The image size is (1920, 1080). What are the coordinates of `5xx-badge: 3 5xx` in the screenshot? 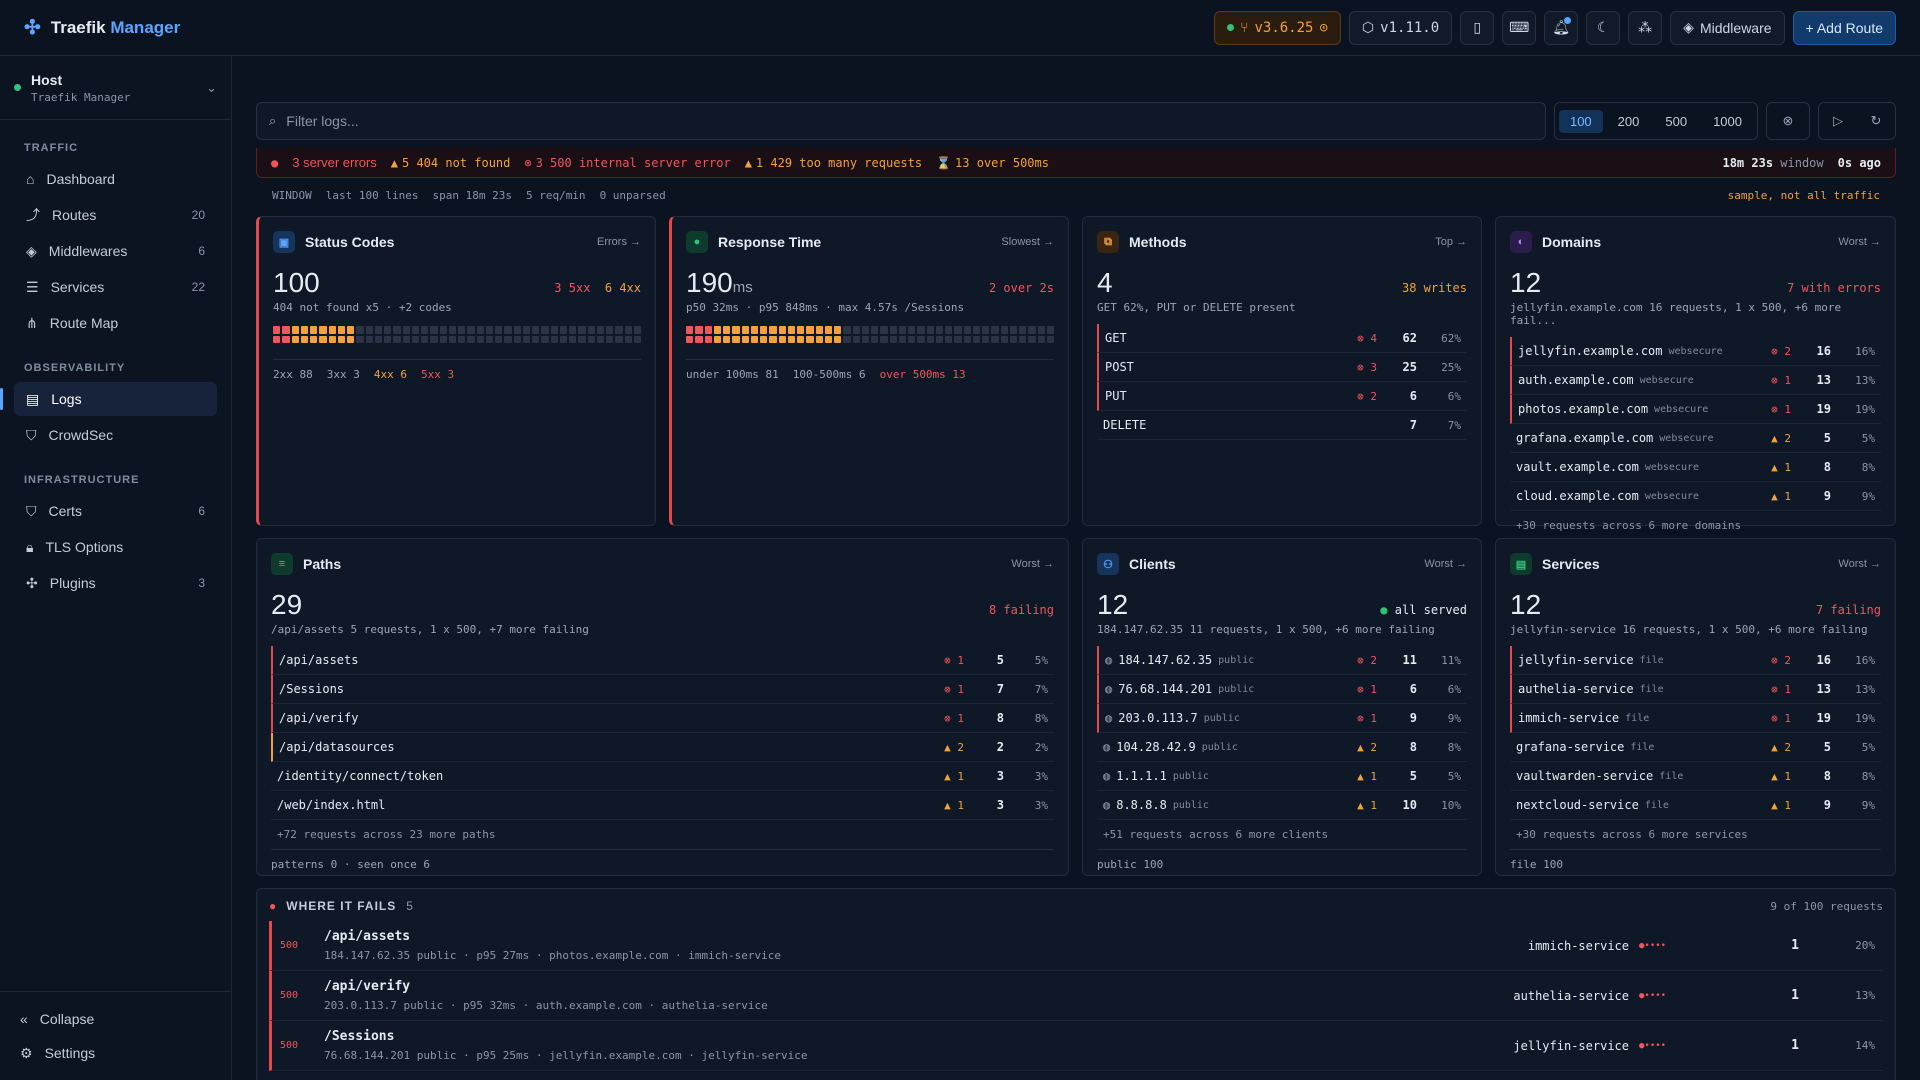 It's located at (572, 288).